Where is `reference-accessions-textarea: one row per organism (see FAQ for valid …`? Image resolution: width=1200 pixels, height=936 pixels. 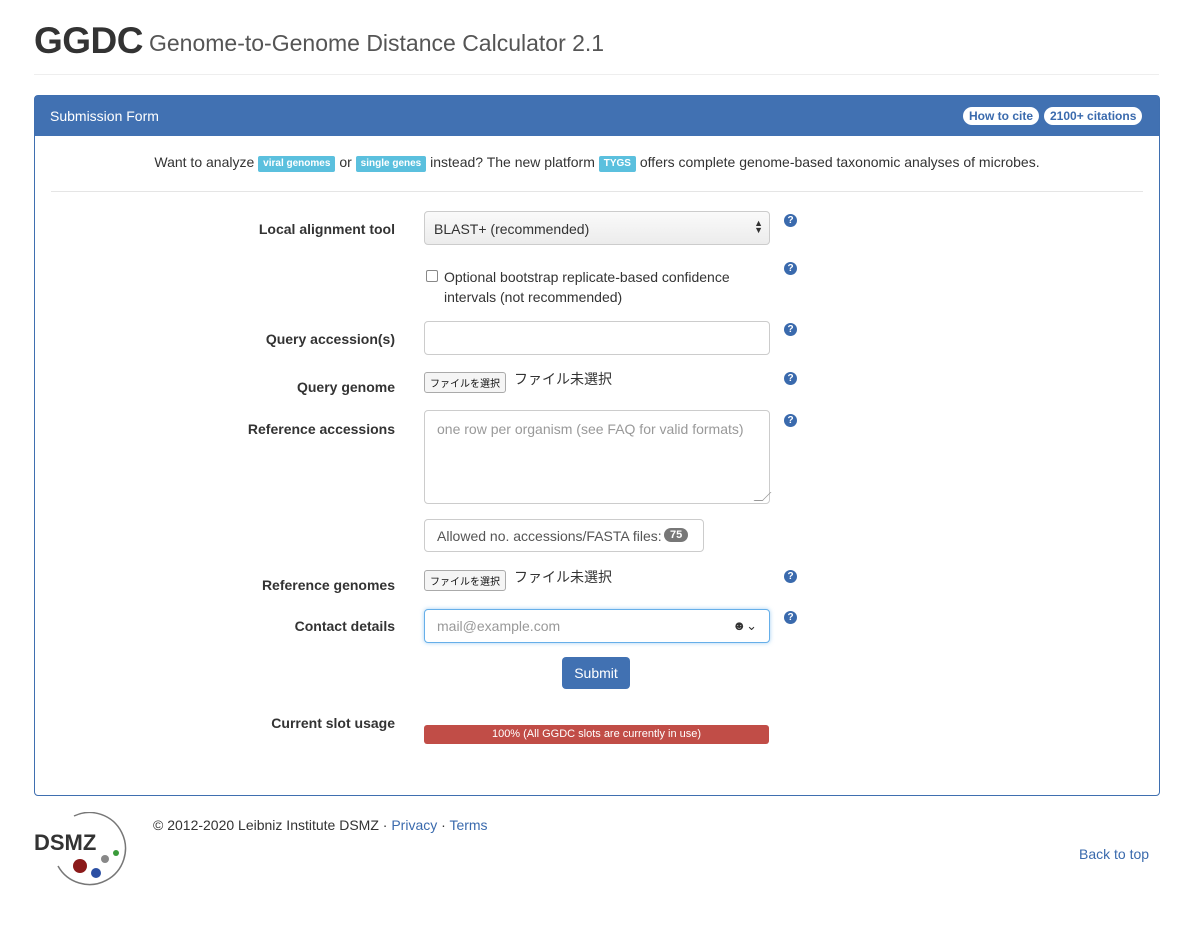
reference-accessions-textarea: one row per organism (see FAQ for valid … is located at coordinates (598, 457).